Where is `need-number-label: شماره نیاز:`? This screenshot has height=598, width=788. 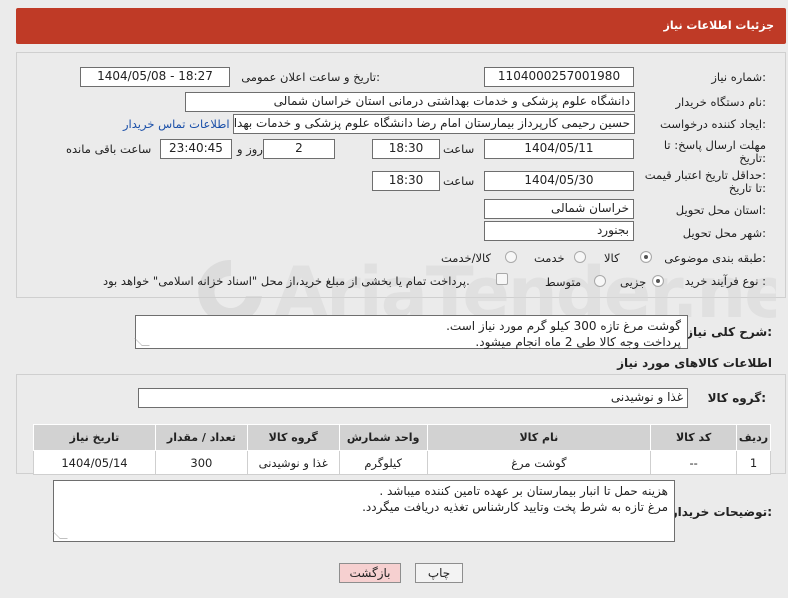
need-number-label: شماره نیاز: is located at coordinates (738, 77).